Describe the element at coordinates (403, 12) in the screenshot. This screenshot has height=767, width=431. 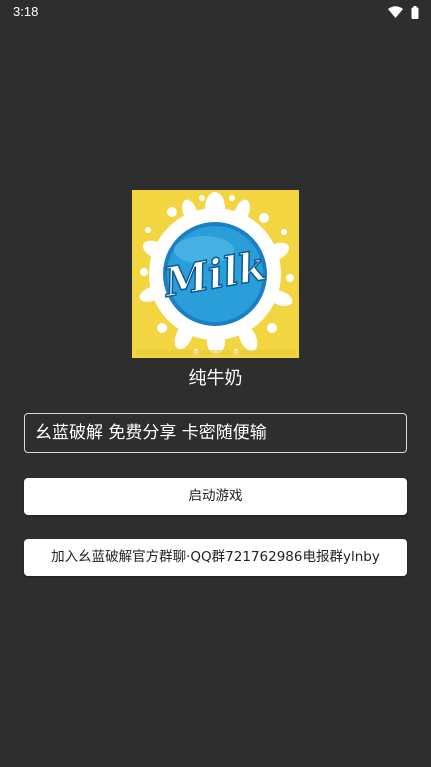
I see `status-icons` at that location.